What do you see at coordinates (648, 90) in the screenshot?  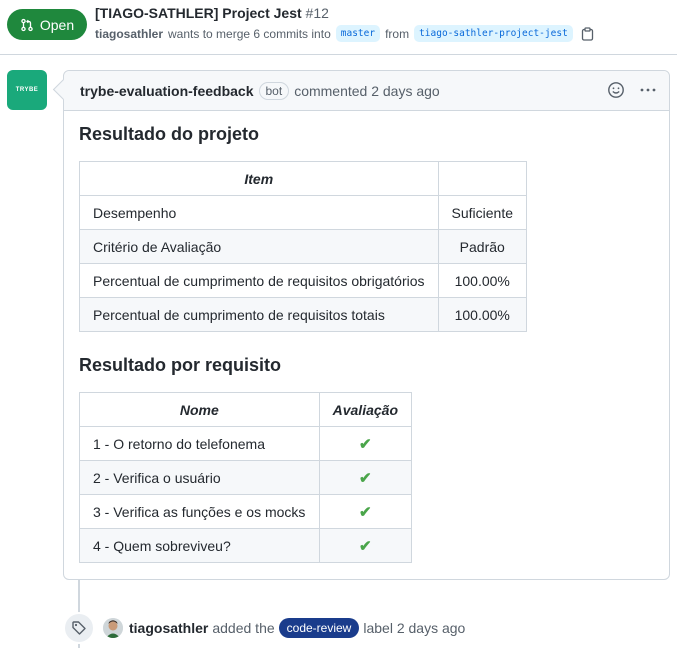 I see `kebab-horizontal-icon` at bounding box center [648, 90].